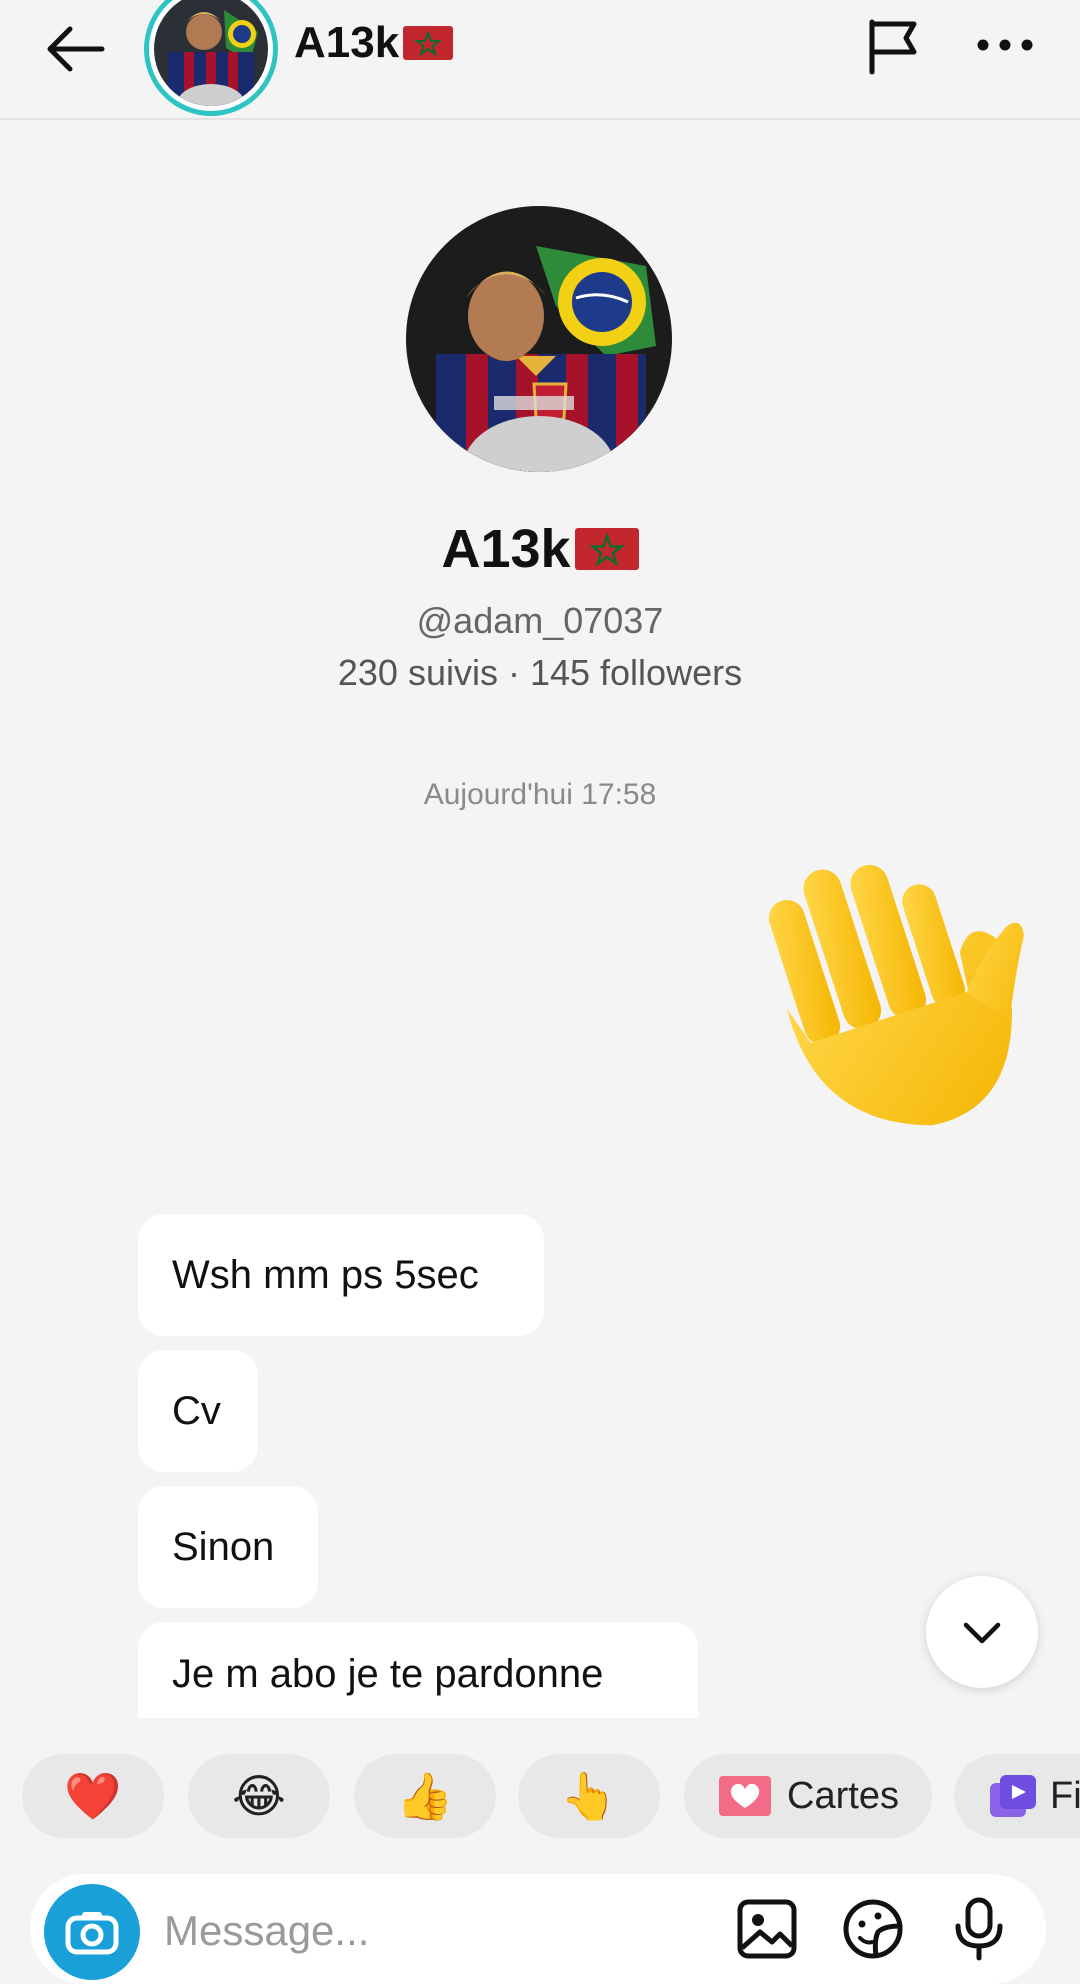 The width and height of the screenshot is (1080, 1984). I want to click on camera-icon, so click(92, 1933).